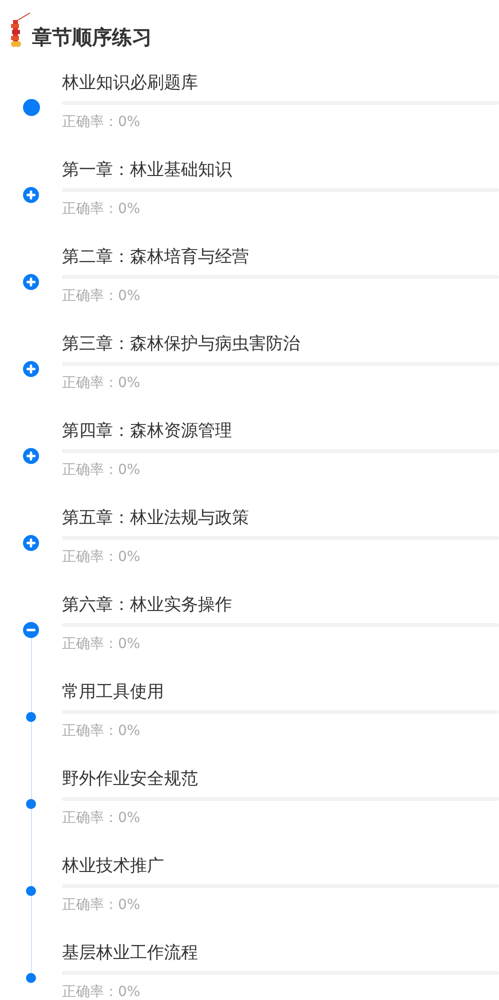  Describe the element at coordinates (280, 779) in the screenshot. I see `section-title: 野外作业安全规范` at that location.